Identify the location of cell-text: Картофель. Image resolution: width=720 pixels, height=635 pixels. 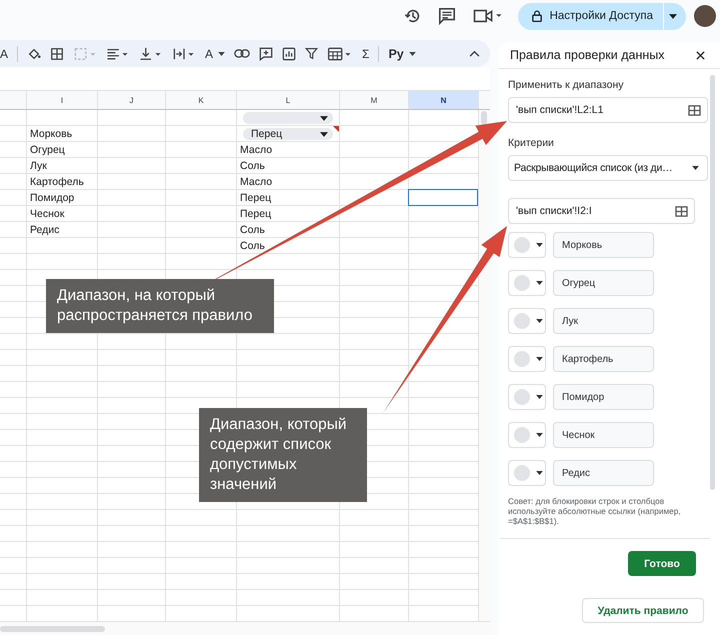
(56, 182).